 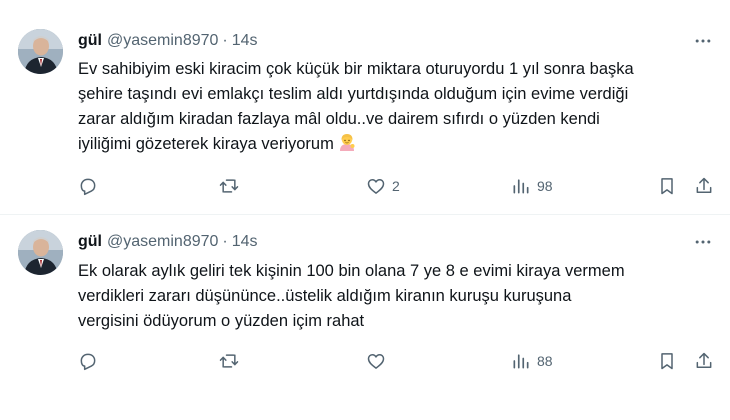 What do you see at coordinates (545, 361) in the screenshot?
I see `view-count: 88` at bounding box center [545, 361].